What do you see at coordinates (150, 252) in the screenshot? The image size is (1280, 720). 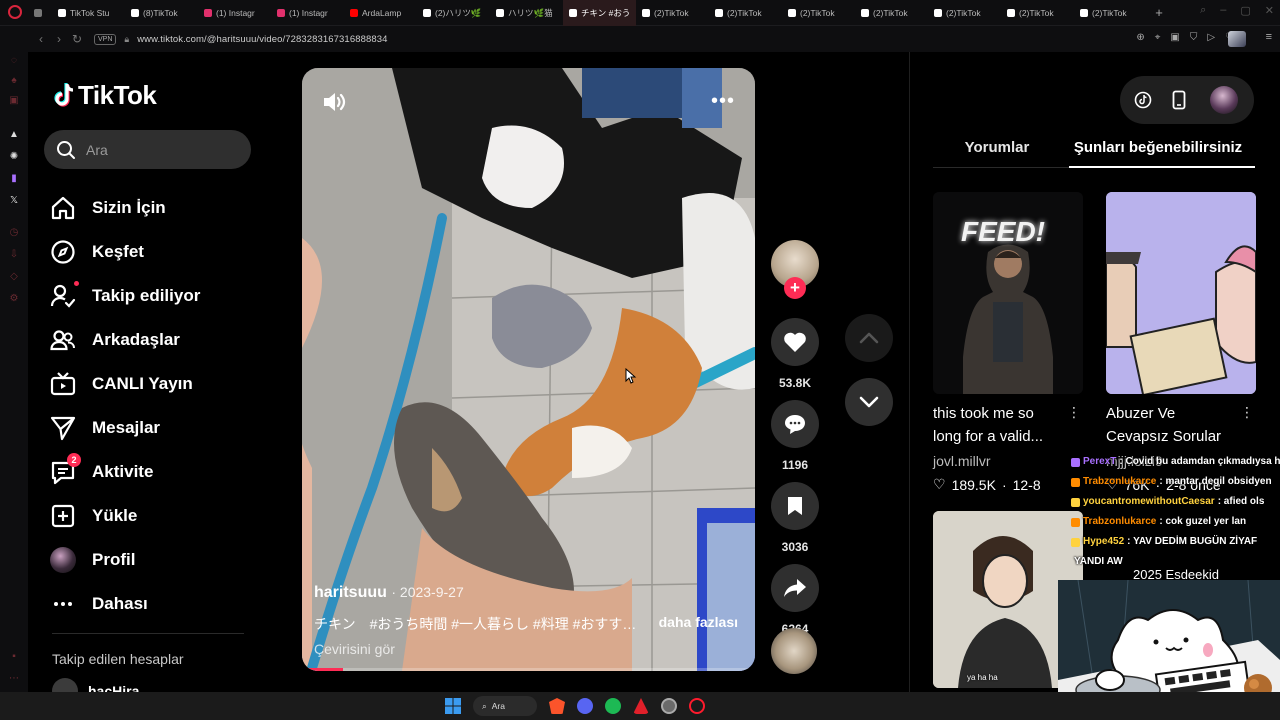 I see `nav-item-explore: Keşfet` at bounding box center [150, 252].